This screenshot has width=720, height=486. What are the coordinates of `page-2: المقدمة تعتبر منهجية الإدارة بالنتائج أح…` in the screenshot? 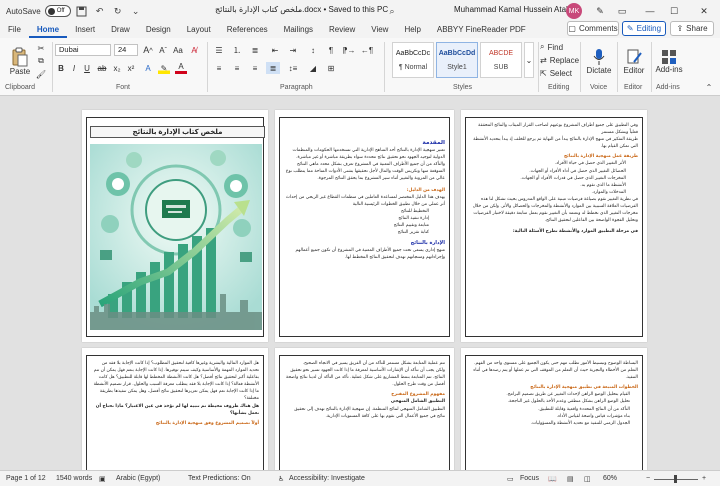 It's located at (364, 226).